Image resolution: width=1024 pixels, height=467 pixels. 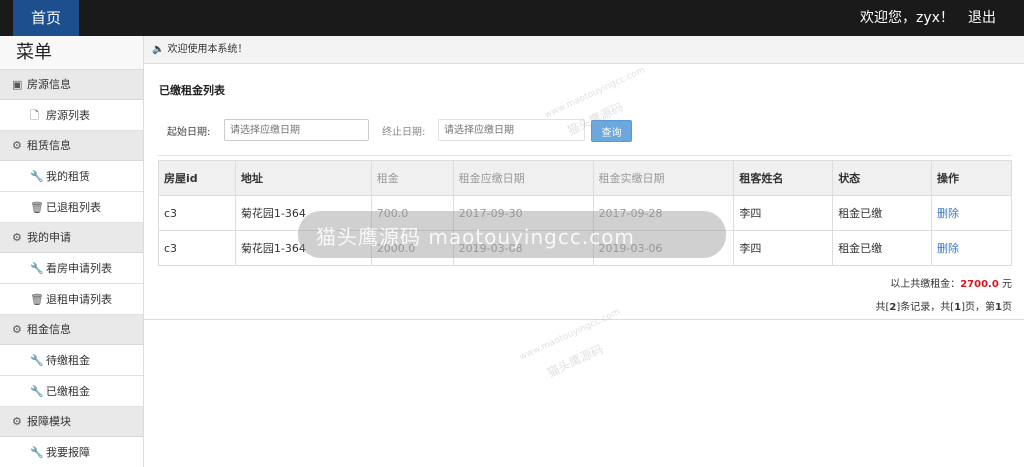 I want to click on sidebar-item-ended-lease-list: 🗑 已退租列表, so click(x=71, y=207).